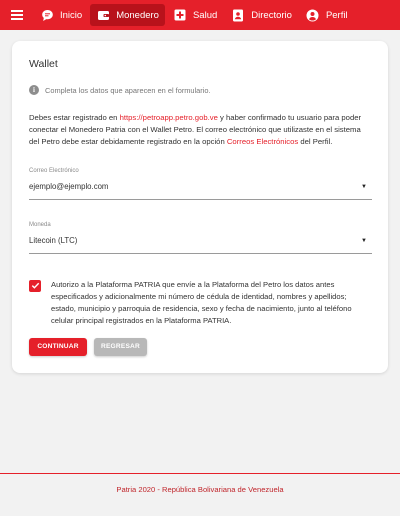 This screenshot has height=516, width=400. Describe the element at coordinates (199, 346) in the screenshot. I see `form-actions: CONTINUAR REGRESAR` at that location.